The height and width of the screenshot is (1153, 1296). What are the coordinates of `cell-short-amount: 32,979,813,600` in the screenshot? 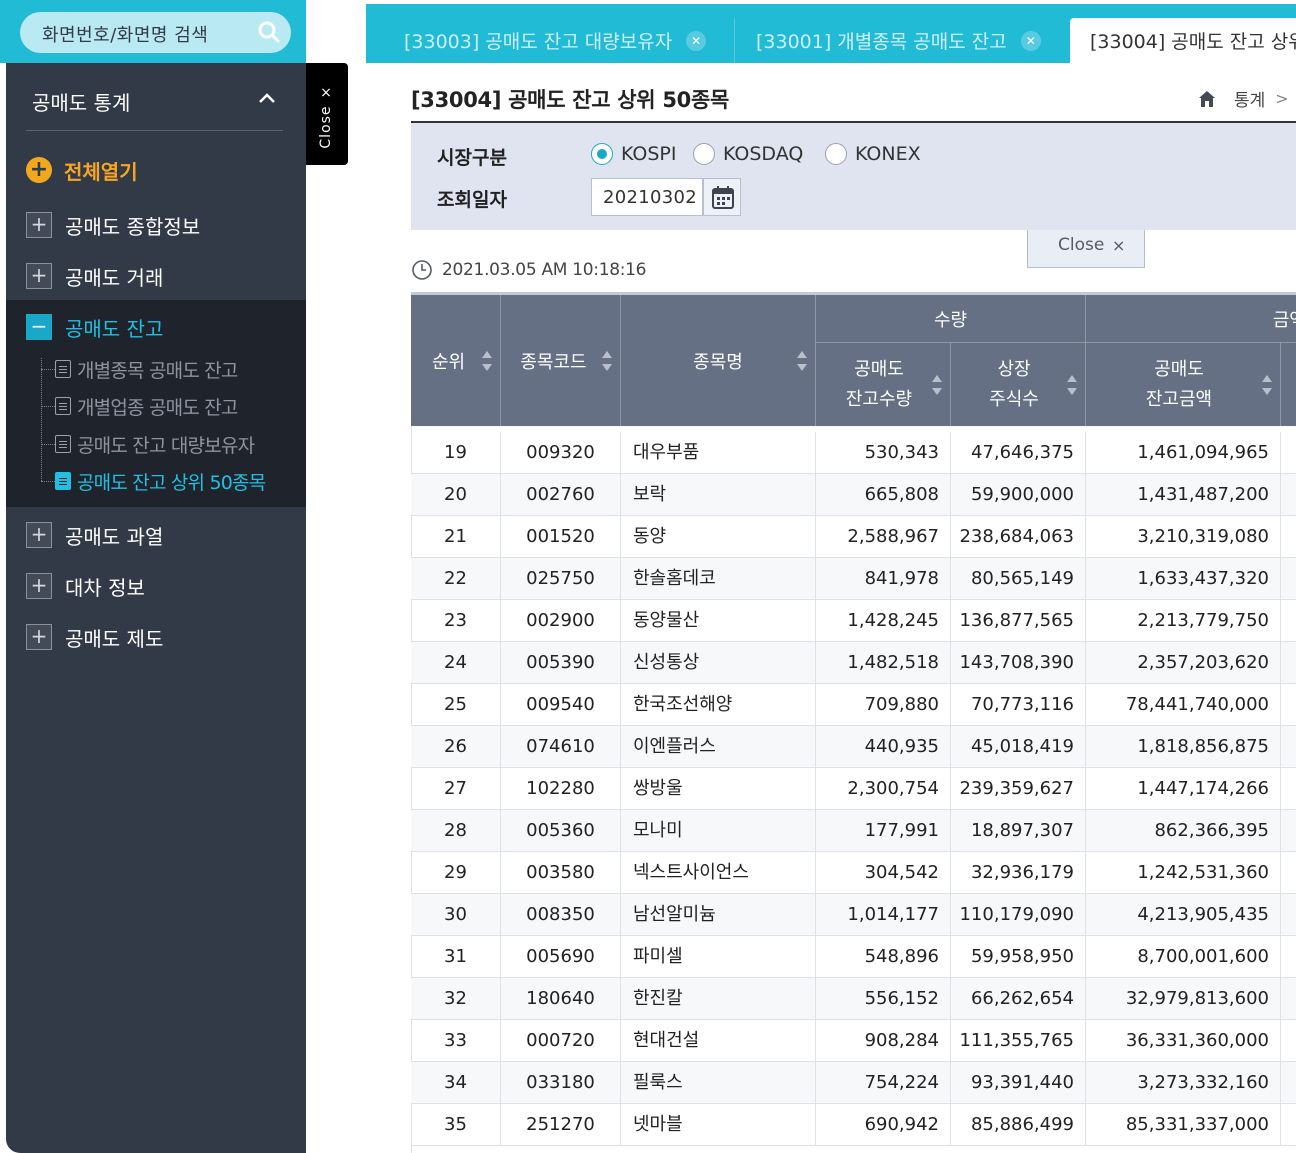 It's located at (1183, 999).